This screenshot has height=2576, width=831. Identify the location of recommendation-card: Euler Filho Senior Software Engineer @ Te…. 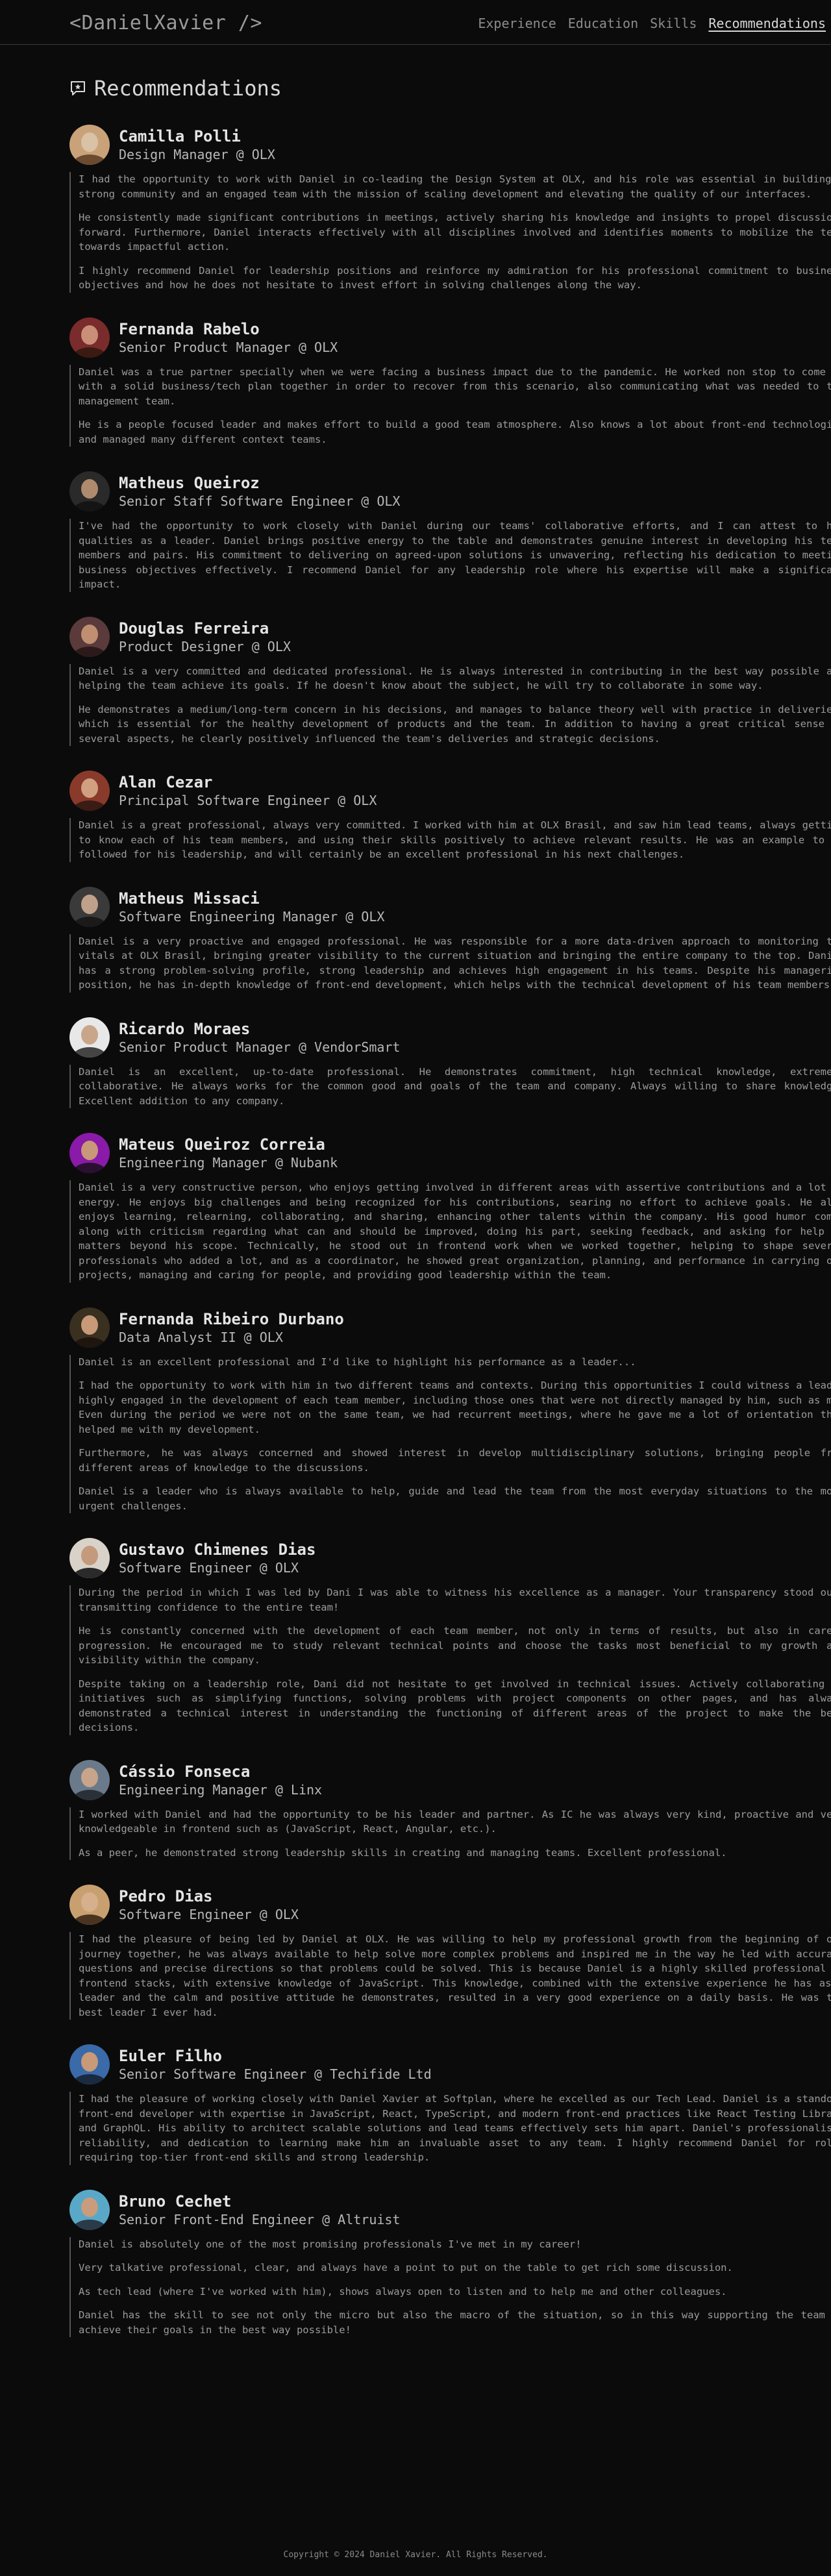
(450, 2104).